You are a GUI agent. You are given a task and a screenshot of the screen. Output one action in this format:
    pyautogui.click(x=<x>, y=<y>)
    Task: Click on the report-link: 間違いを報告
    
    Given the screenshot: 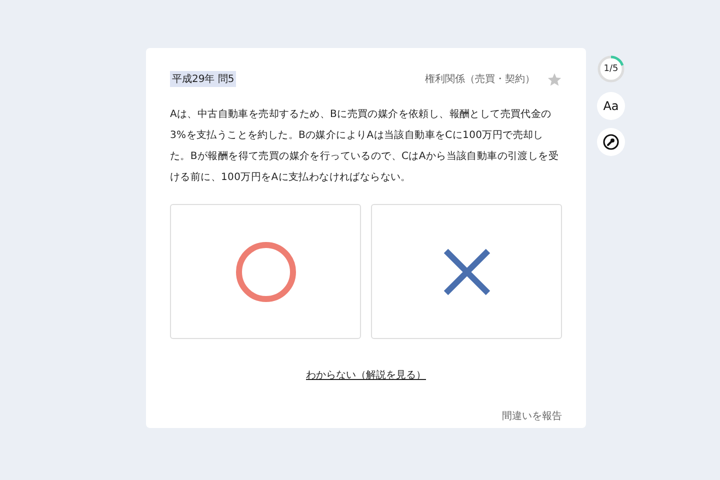 What is the action you would take?
    pyautogui.click(x=532, y=416)
    